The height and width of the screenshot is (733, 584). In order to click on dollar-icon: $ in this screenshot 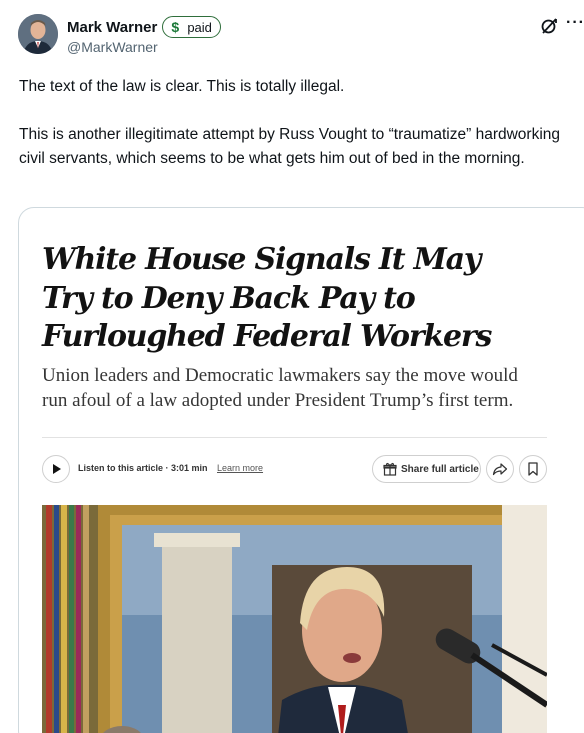, I will do `click(175, 27)`.